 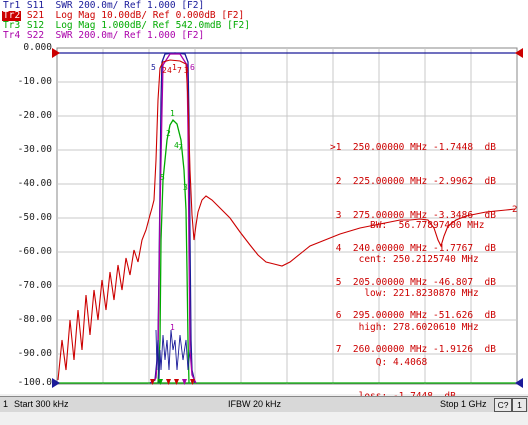 What do you see at coordinates (401, 362) in the screenshot?
I see `bw-row: Q: 4.4068` at bounding box center [401, 362].